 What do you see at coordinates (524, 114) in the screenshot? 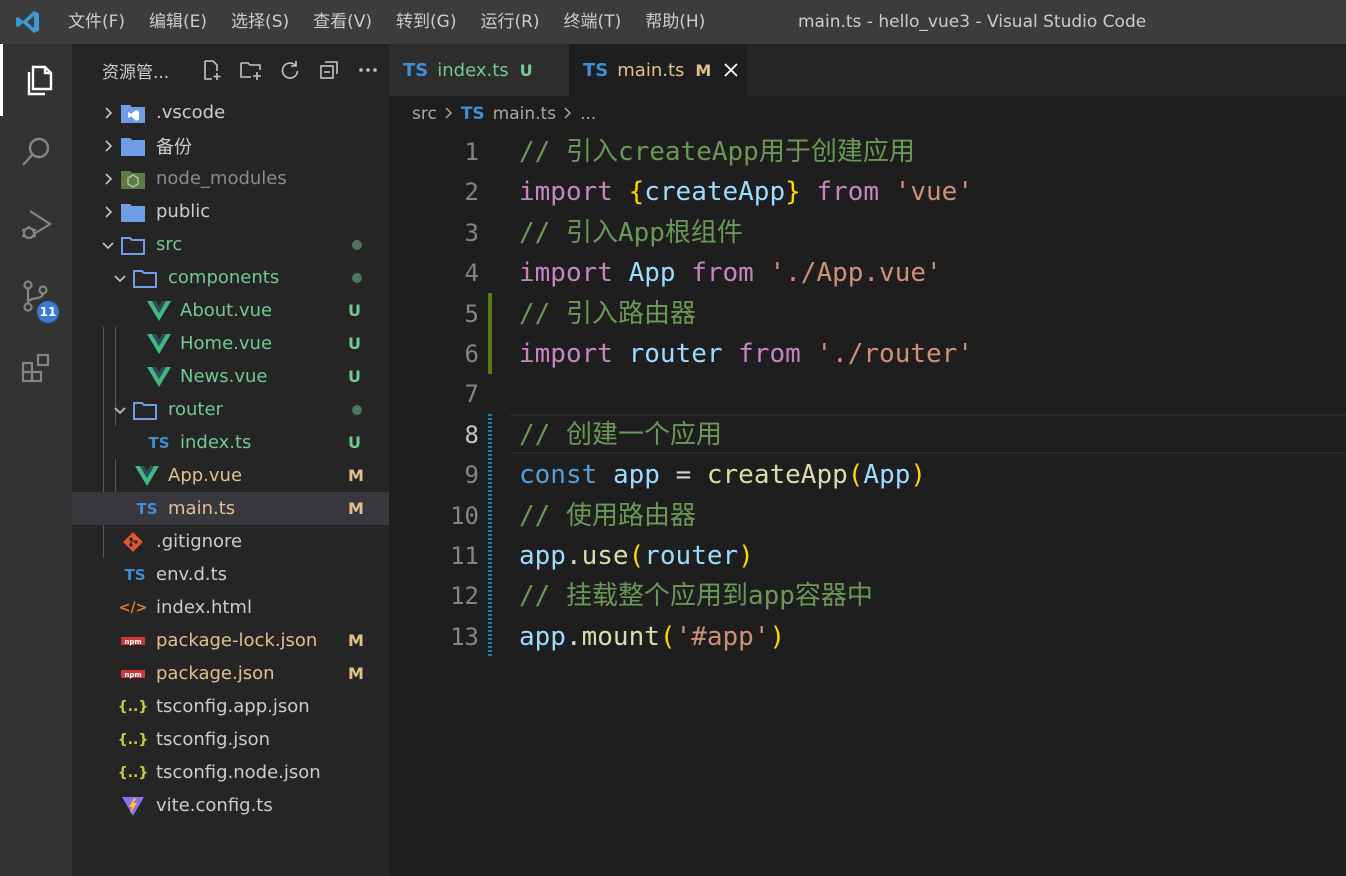
I see `breadcrumb-file: main.ts` at bounding box center [524, 114].